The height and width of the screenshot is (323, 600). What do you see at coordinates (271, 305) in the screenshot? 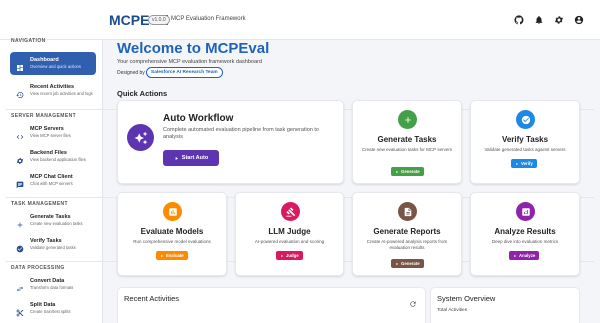
I see `recent-activities-panel: Recent Activities` at bounding box center [271, 305].